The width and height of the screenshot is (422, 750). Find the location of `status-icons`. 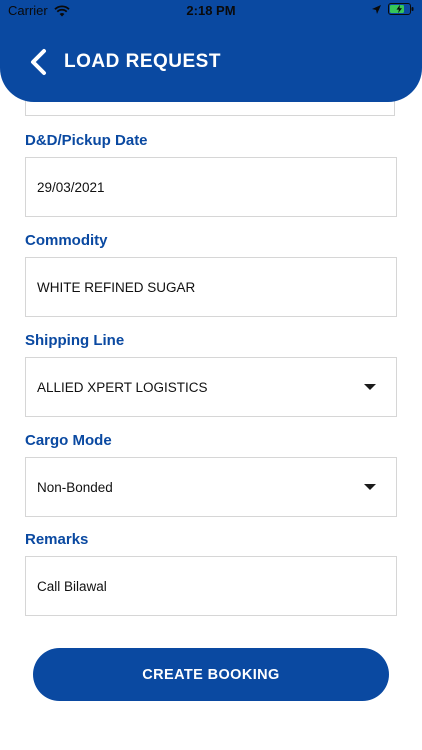

status-icons is located at coordinates (392, 9).